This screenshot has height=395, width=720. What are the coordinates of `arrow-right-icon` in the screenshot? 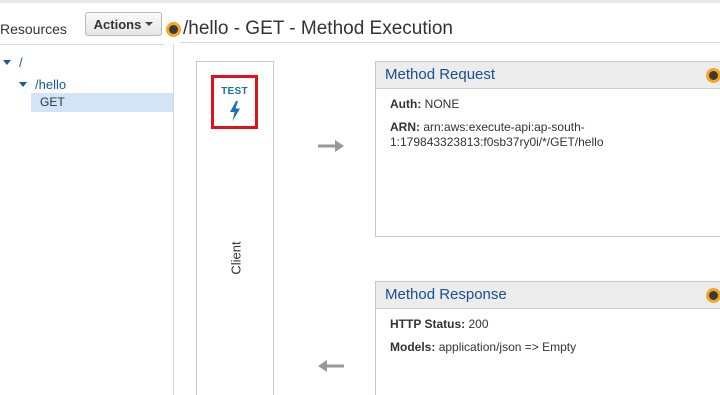 It's located at (331, 146).